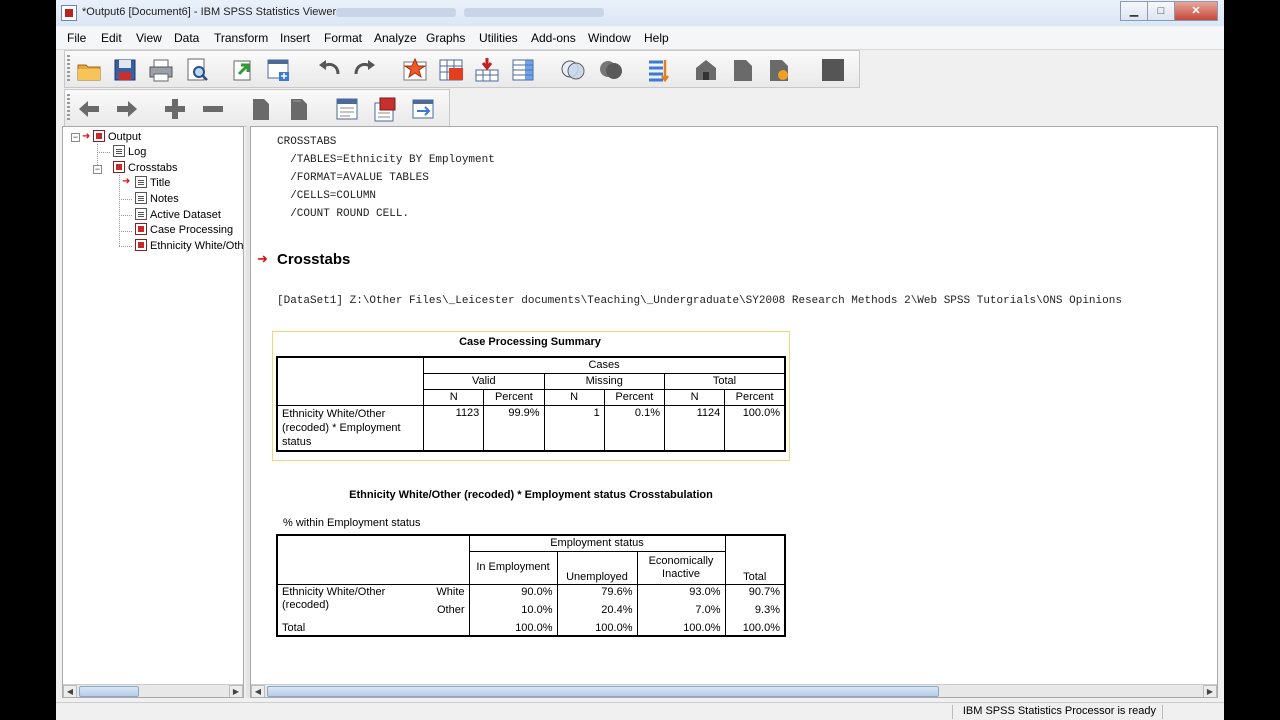  What do you see at coordinates (597, 543) in the screenshot?
I see `column-header: Employment status` at bounding box center [597, 543].